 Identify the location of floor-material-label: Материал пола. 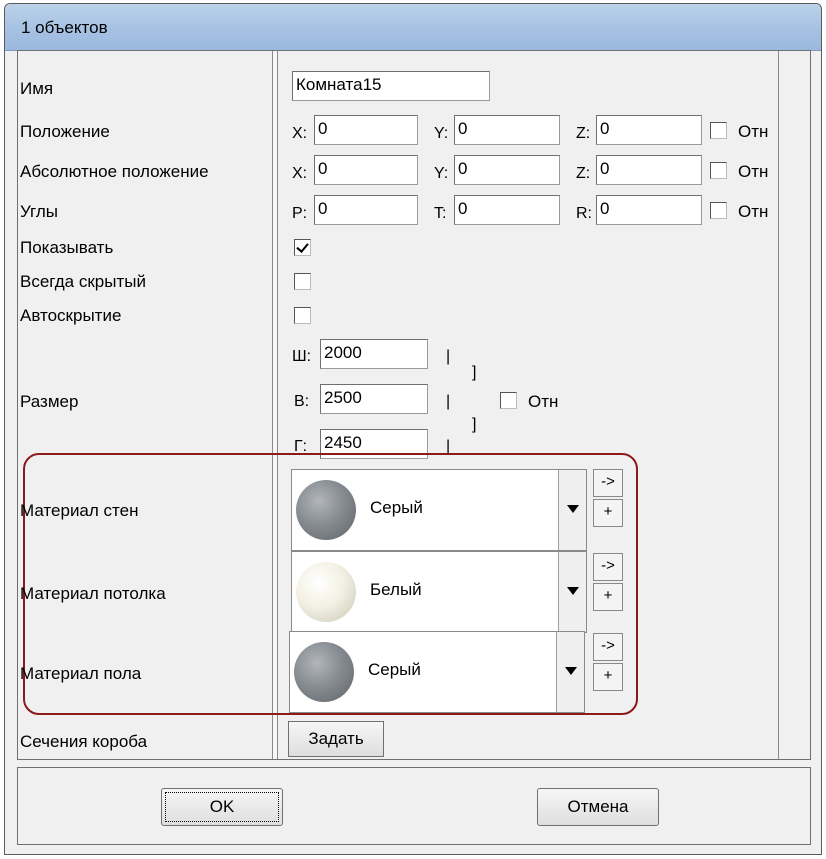
(81, 673).